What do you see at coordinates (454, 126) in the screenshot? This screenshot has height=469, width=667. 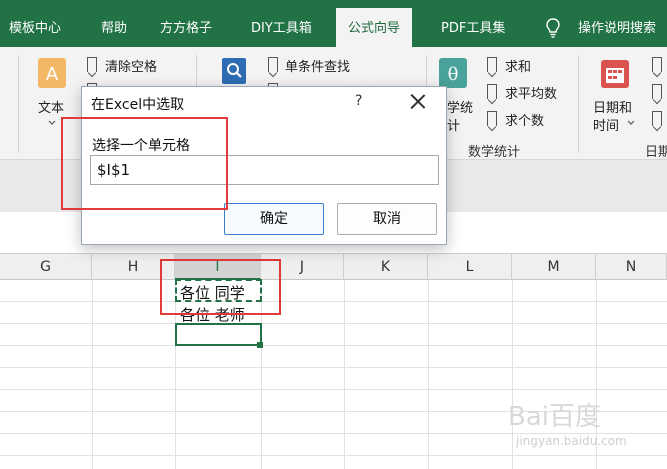 I see `math-stats-button-label2: 计` at bounding box center [454, 126].